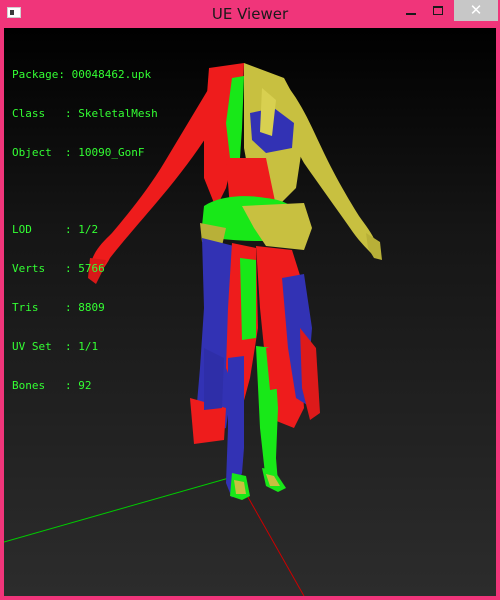 The height and width of the screenshot is (600, 500). I want to click on info-bones-value: 92, so click(85, 385).